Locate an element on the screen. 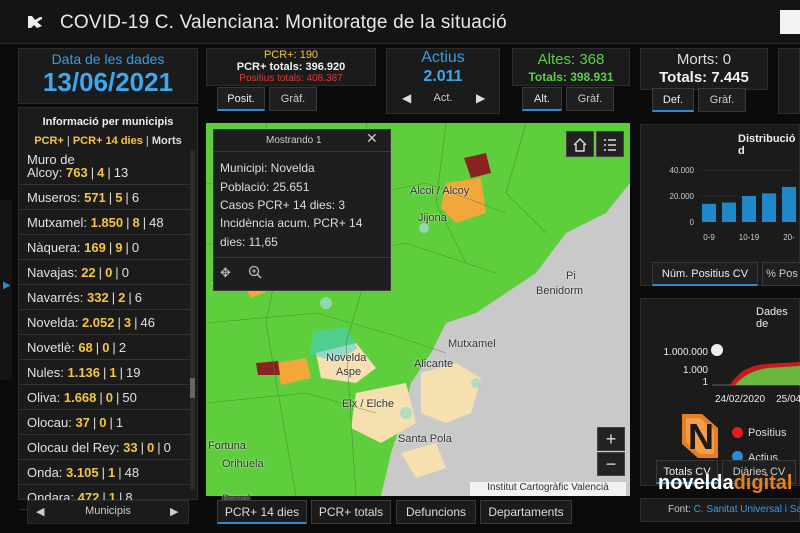 The height and width of the screenshot is (533, 800). layer-list-button is located at coordinates (610, 144).